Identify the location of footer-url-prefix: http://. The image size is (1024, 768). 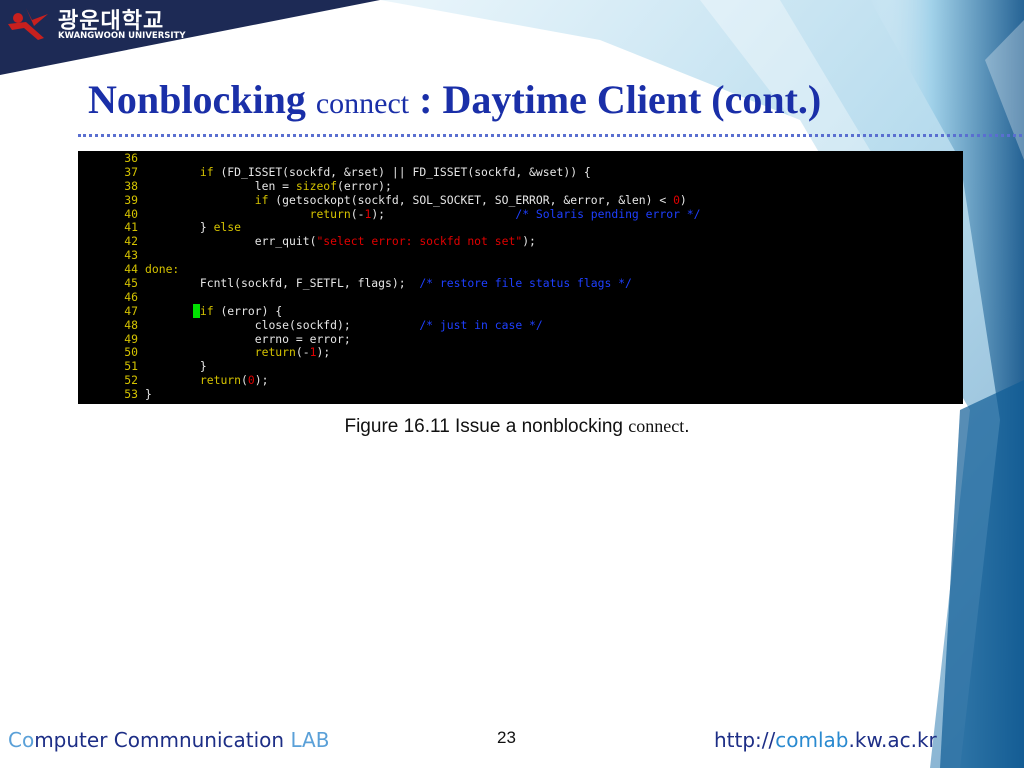
(745, 740).